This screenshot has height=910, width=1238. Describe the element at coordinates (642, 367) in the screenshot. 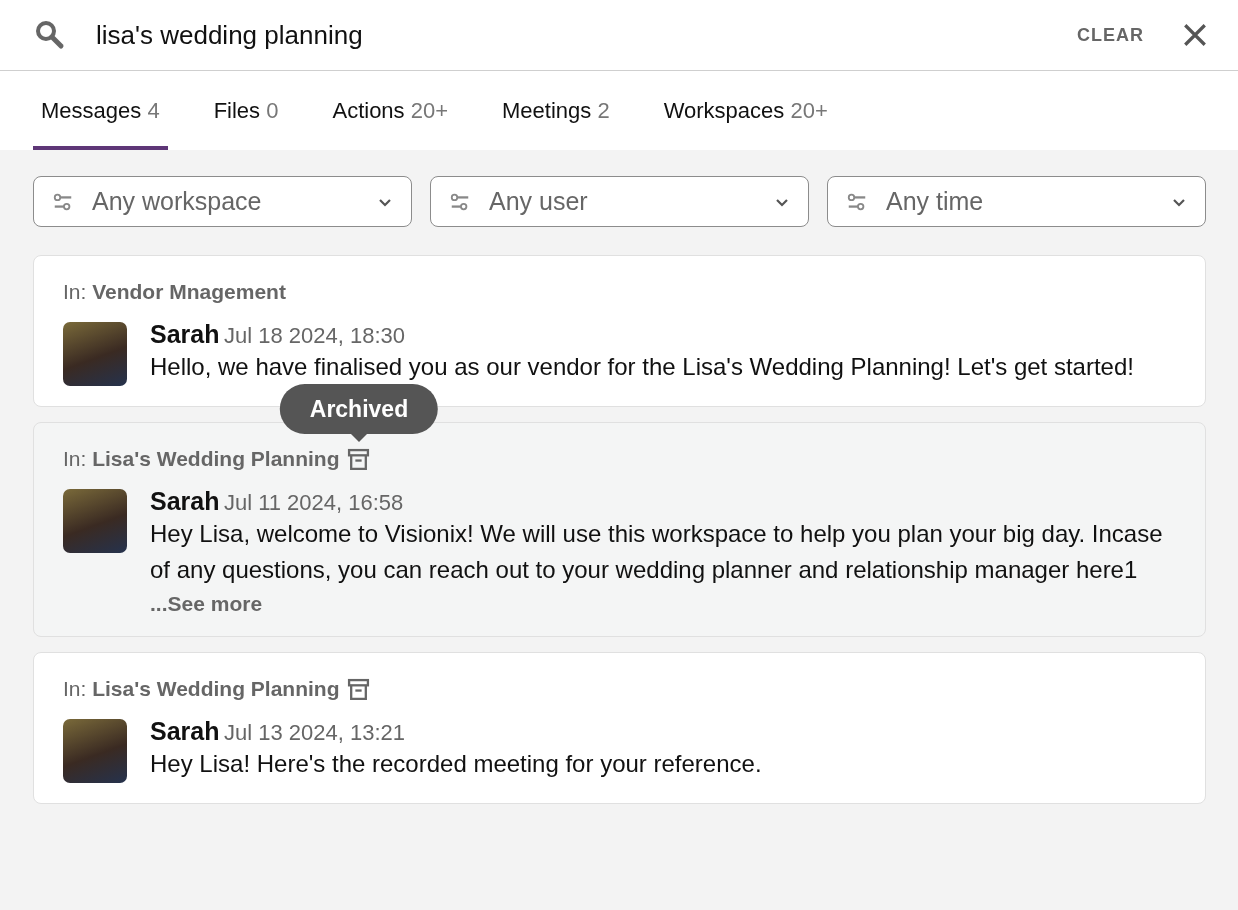

I see `message-text: Hello, we have finalised you as our vendor for the Lisa's Wedding Planning! Let's get started!` at that location.